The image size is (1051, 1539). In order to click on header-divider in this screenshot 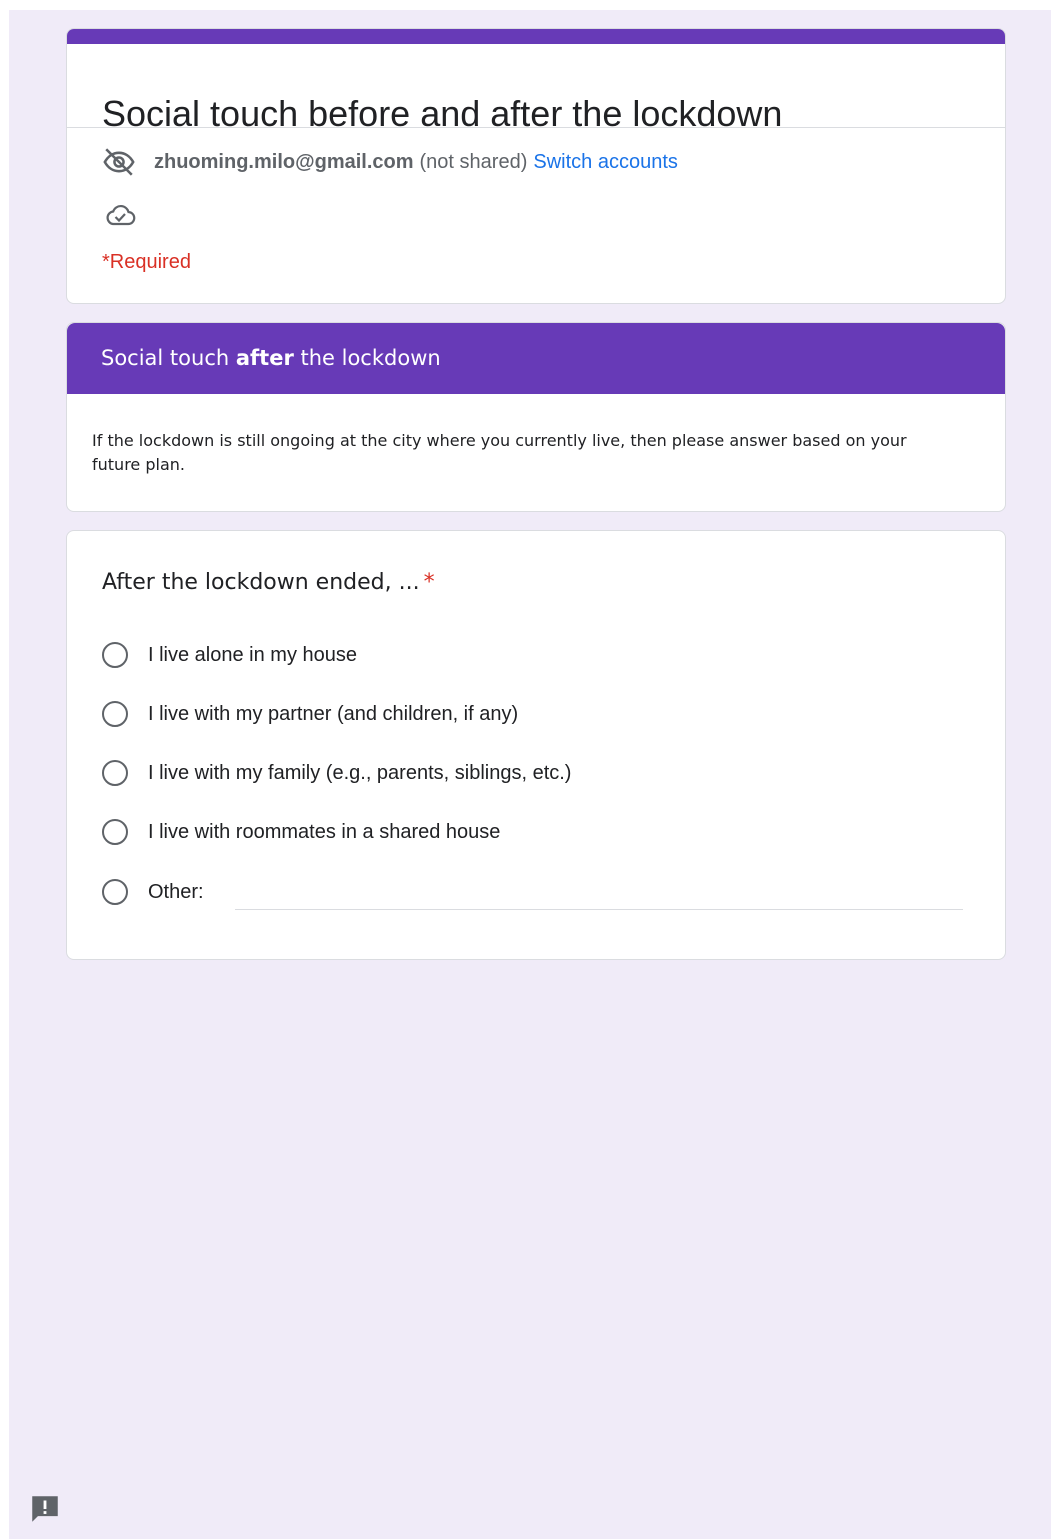, I will do `click(536, 127)`.